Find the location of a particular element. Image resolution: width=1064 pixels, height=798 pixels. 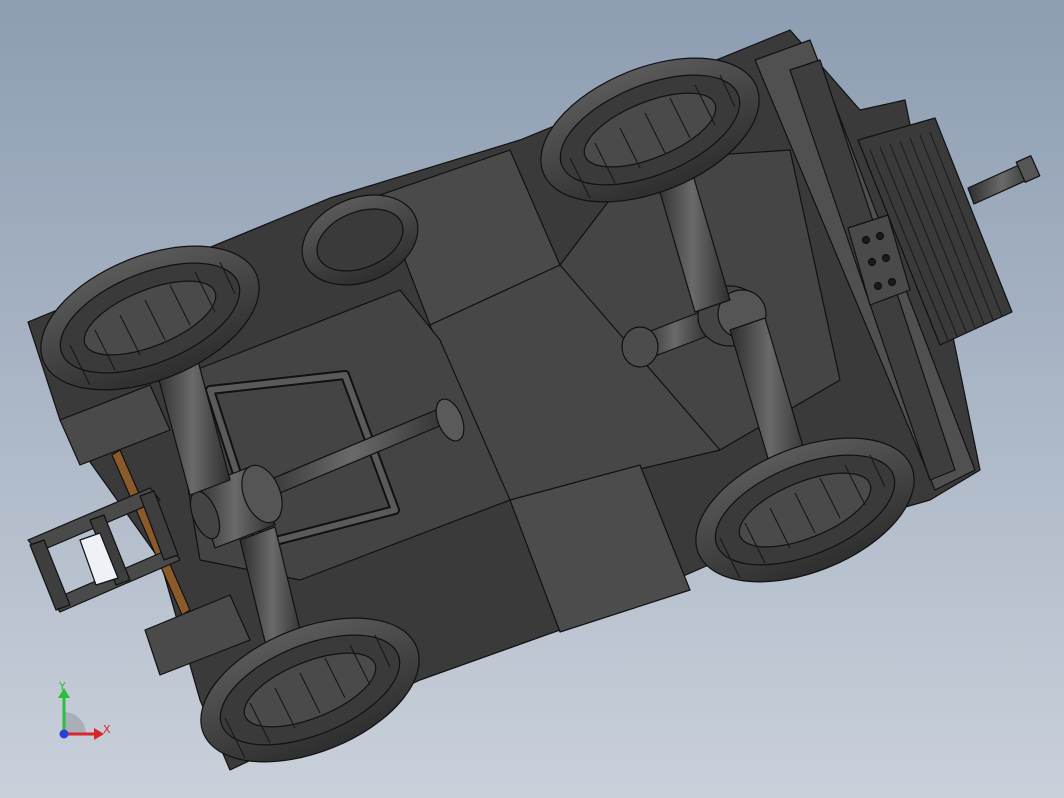

triad-z-axis-icon is located at coordinates (64, 734).